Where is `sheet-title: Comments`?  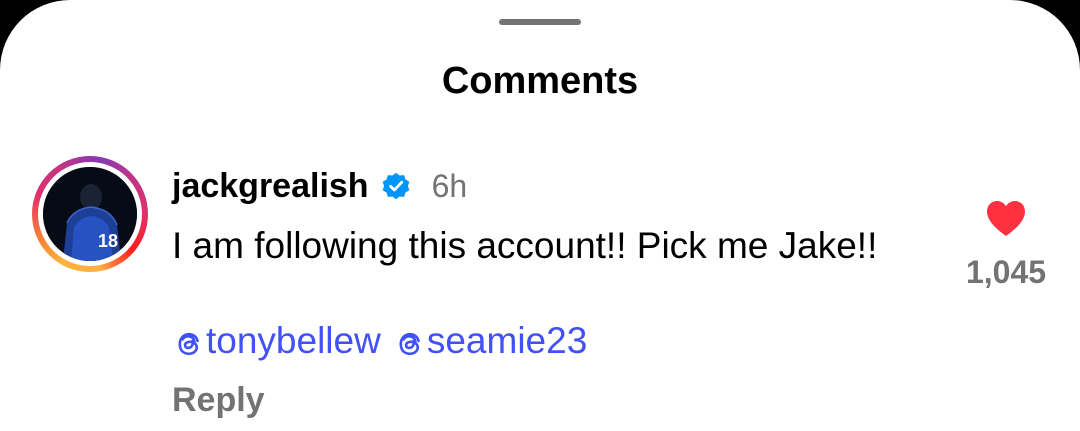 sheet-title: Comments is located at coordinates (540, 81).